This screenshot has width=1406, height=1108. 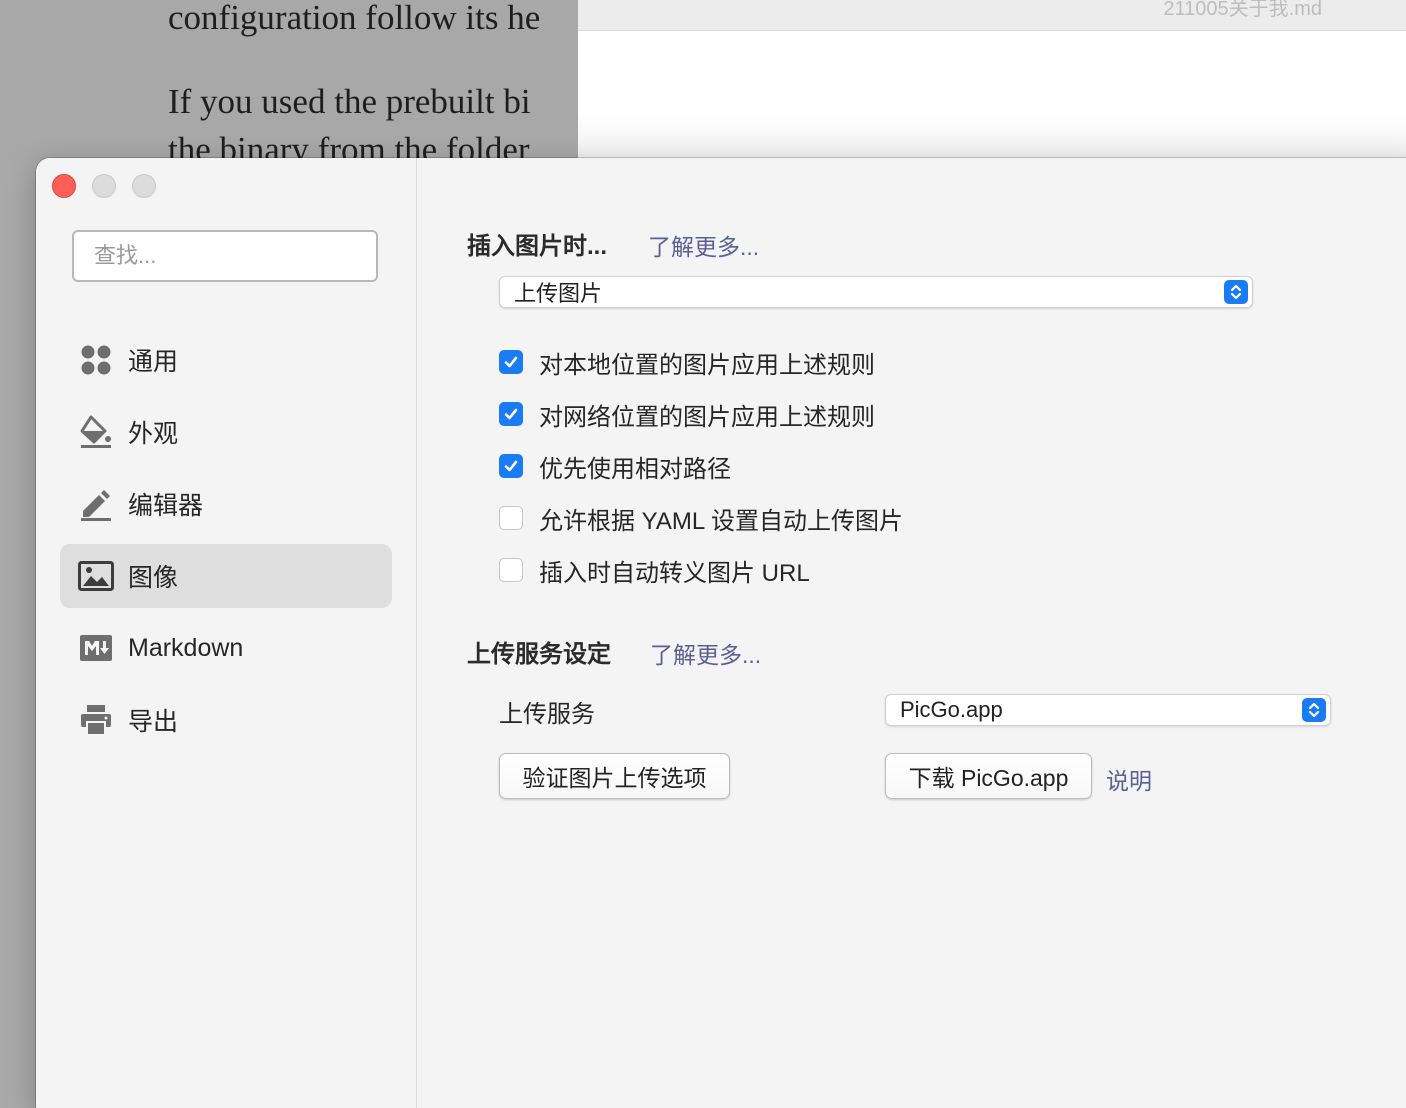 What do you see at coordinates (721, 521) in the screenshot?
I see `option-label: 允许根据 YAML 设置自动上传图片` at bounding box center [721, 521].